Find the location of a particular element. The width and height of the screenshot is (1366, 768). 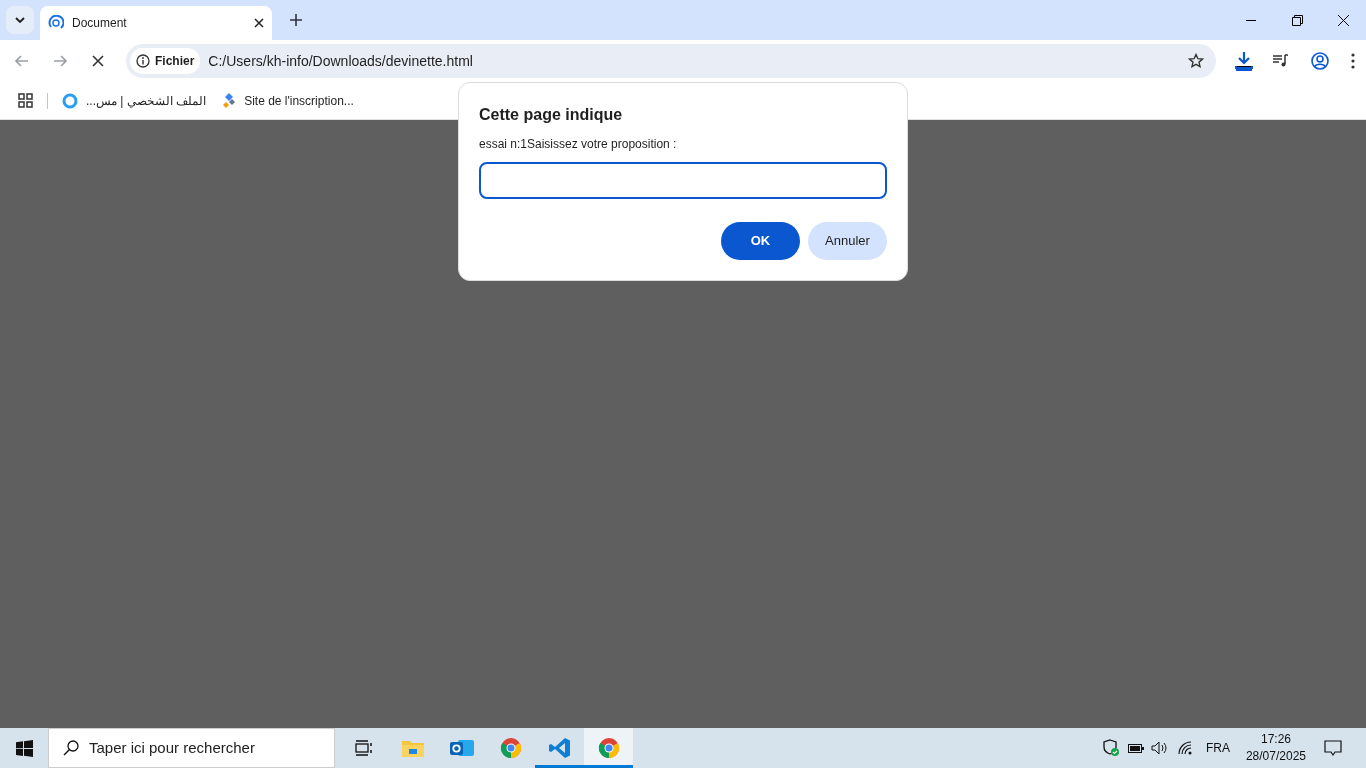

notification-icon is located at coordinates (1333, 748).